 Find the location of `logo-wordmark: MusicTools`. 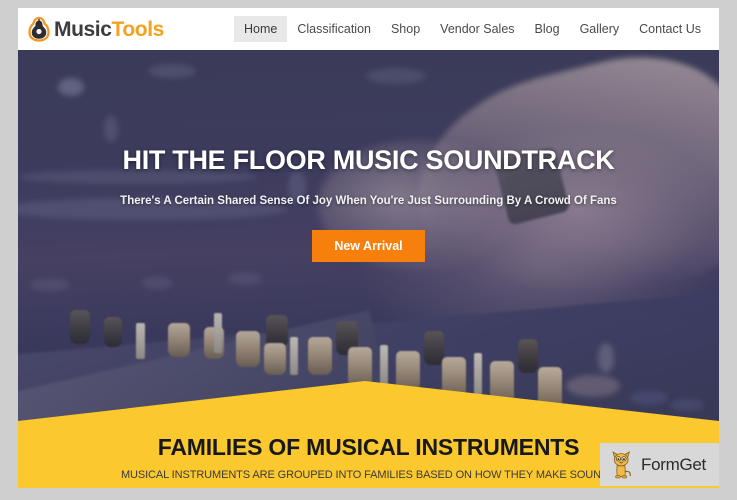

logo-wordmark: MusicTools is located at coordinates (109, 29).